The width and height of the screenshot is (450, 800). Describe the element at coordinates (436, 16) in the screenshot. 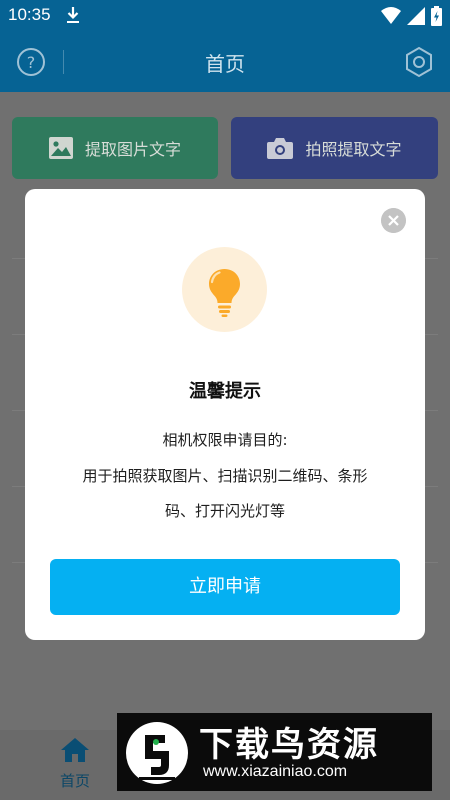

I see `battery-icon` at that location.